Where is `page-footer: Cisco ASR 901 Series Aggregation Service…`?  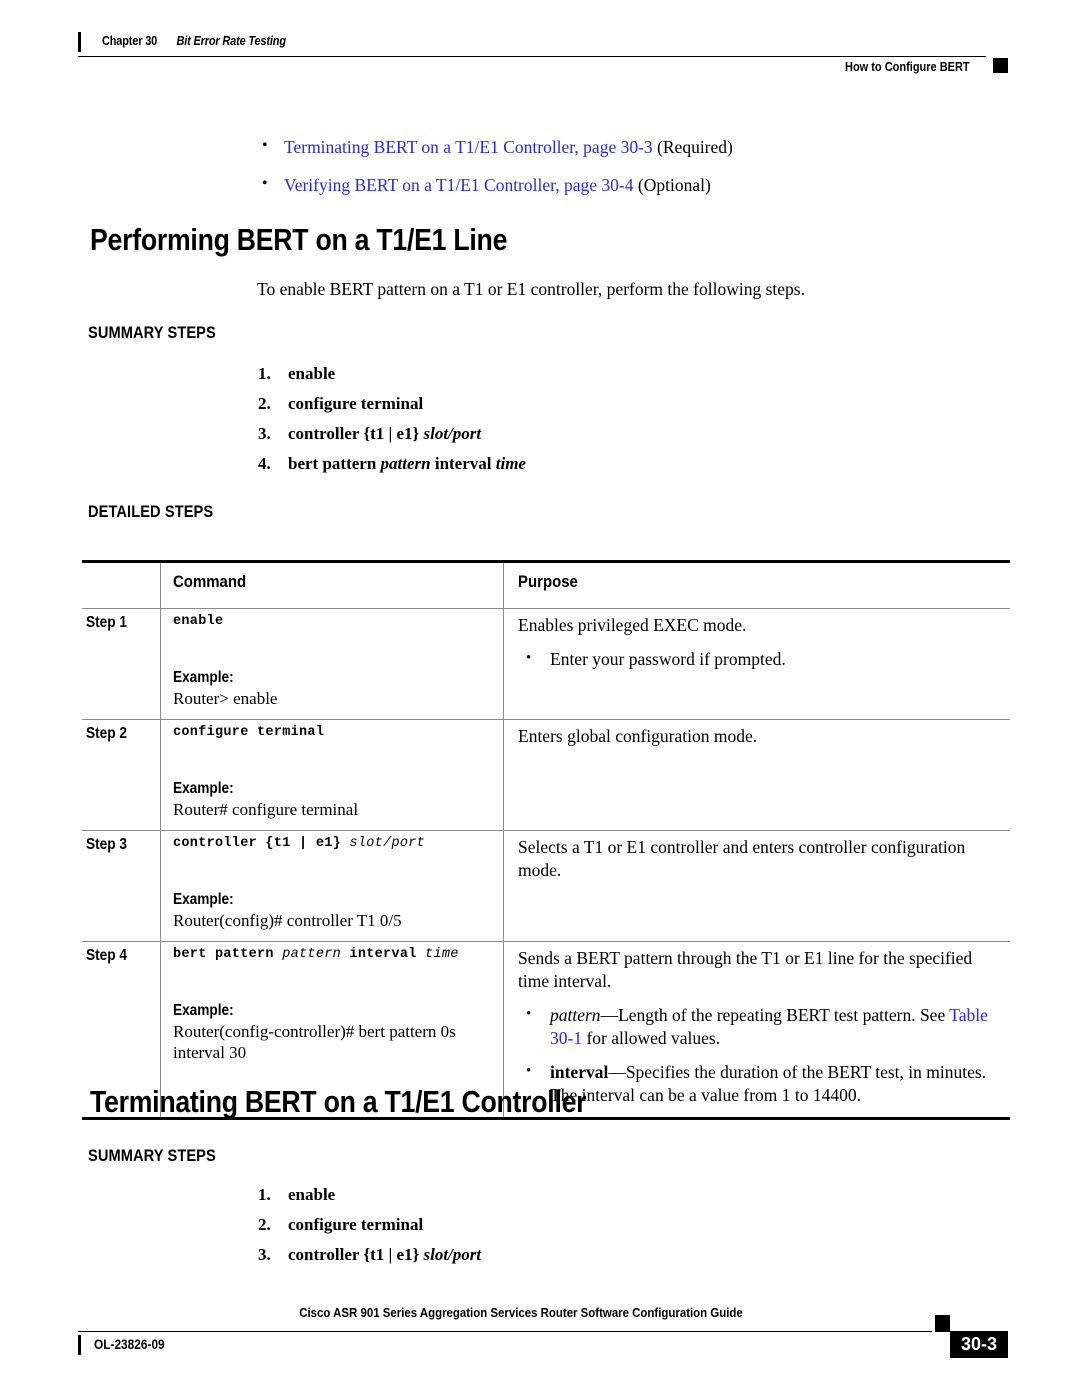 page-footer: Cisco ASR 901 Series Aggregation Service… is located at coordinates (543, 1340).